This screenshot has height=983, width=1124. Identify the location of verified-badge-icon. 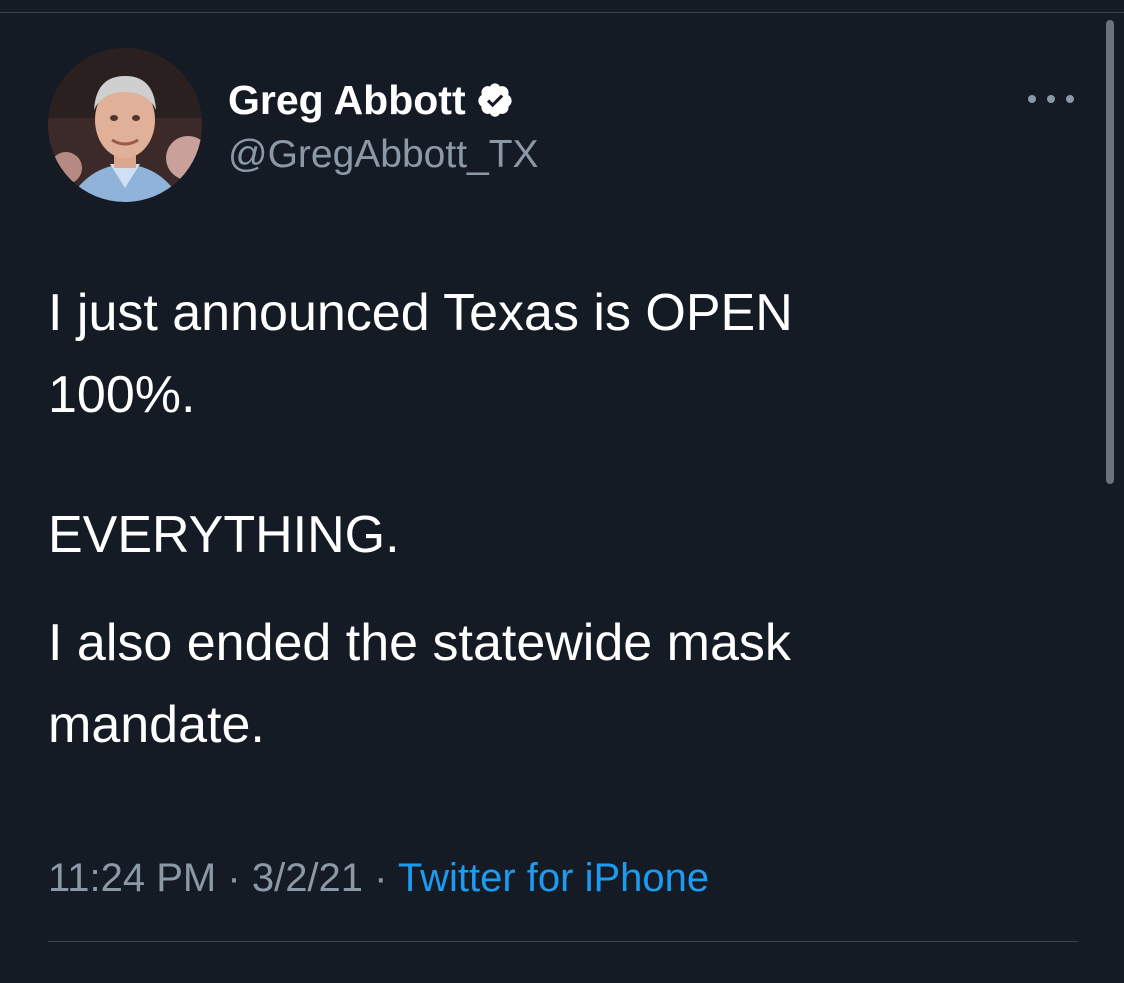
(495, 100).